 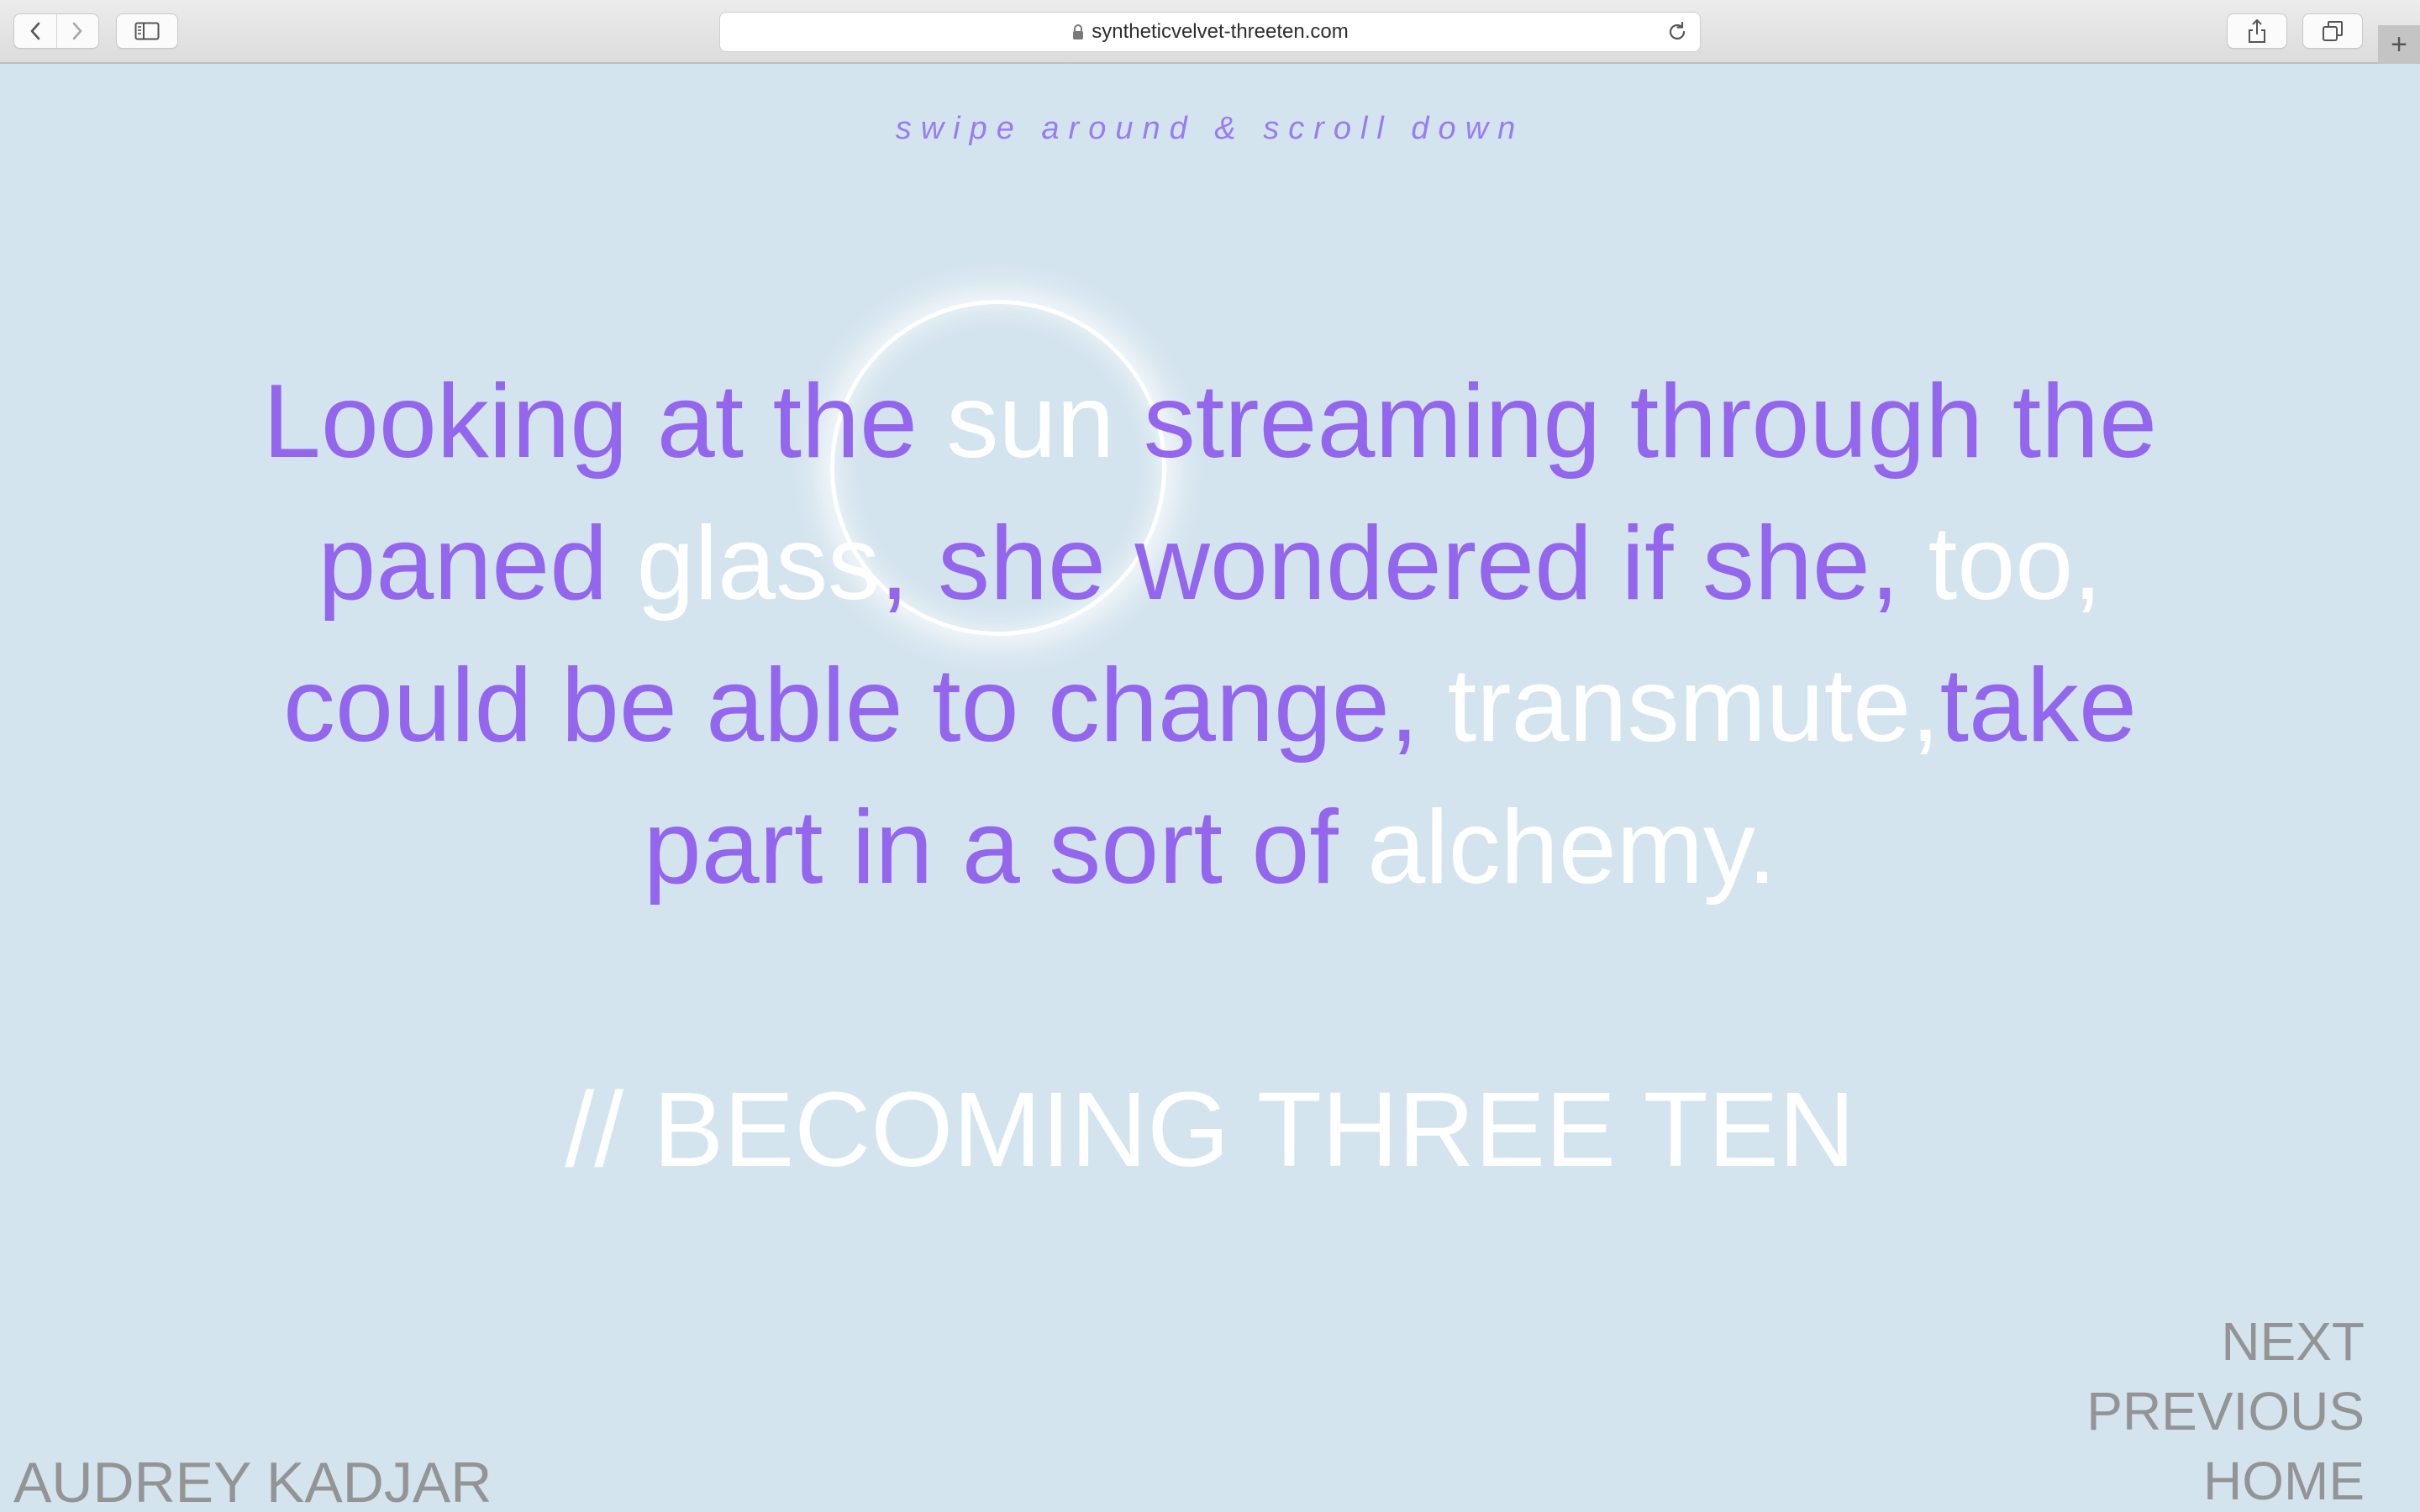 I want to click on tabs-overview-icon, so click(x=2333, y=31).